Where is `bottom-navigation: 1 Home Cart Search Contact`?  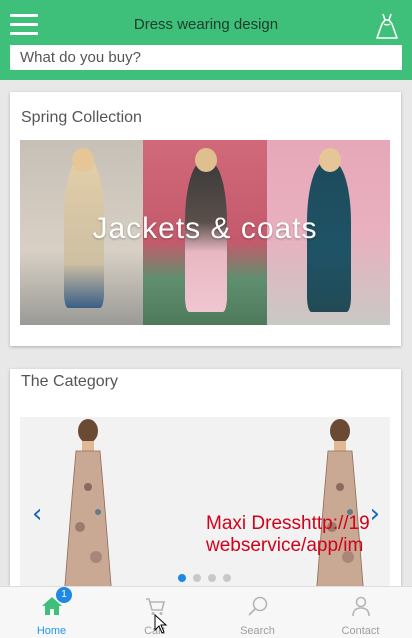
bottom-navigation: 1 Home Cart Search Contact is located at coordinates (206, 612).